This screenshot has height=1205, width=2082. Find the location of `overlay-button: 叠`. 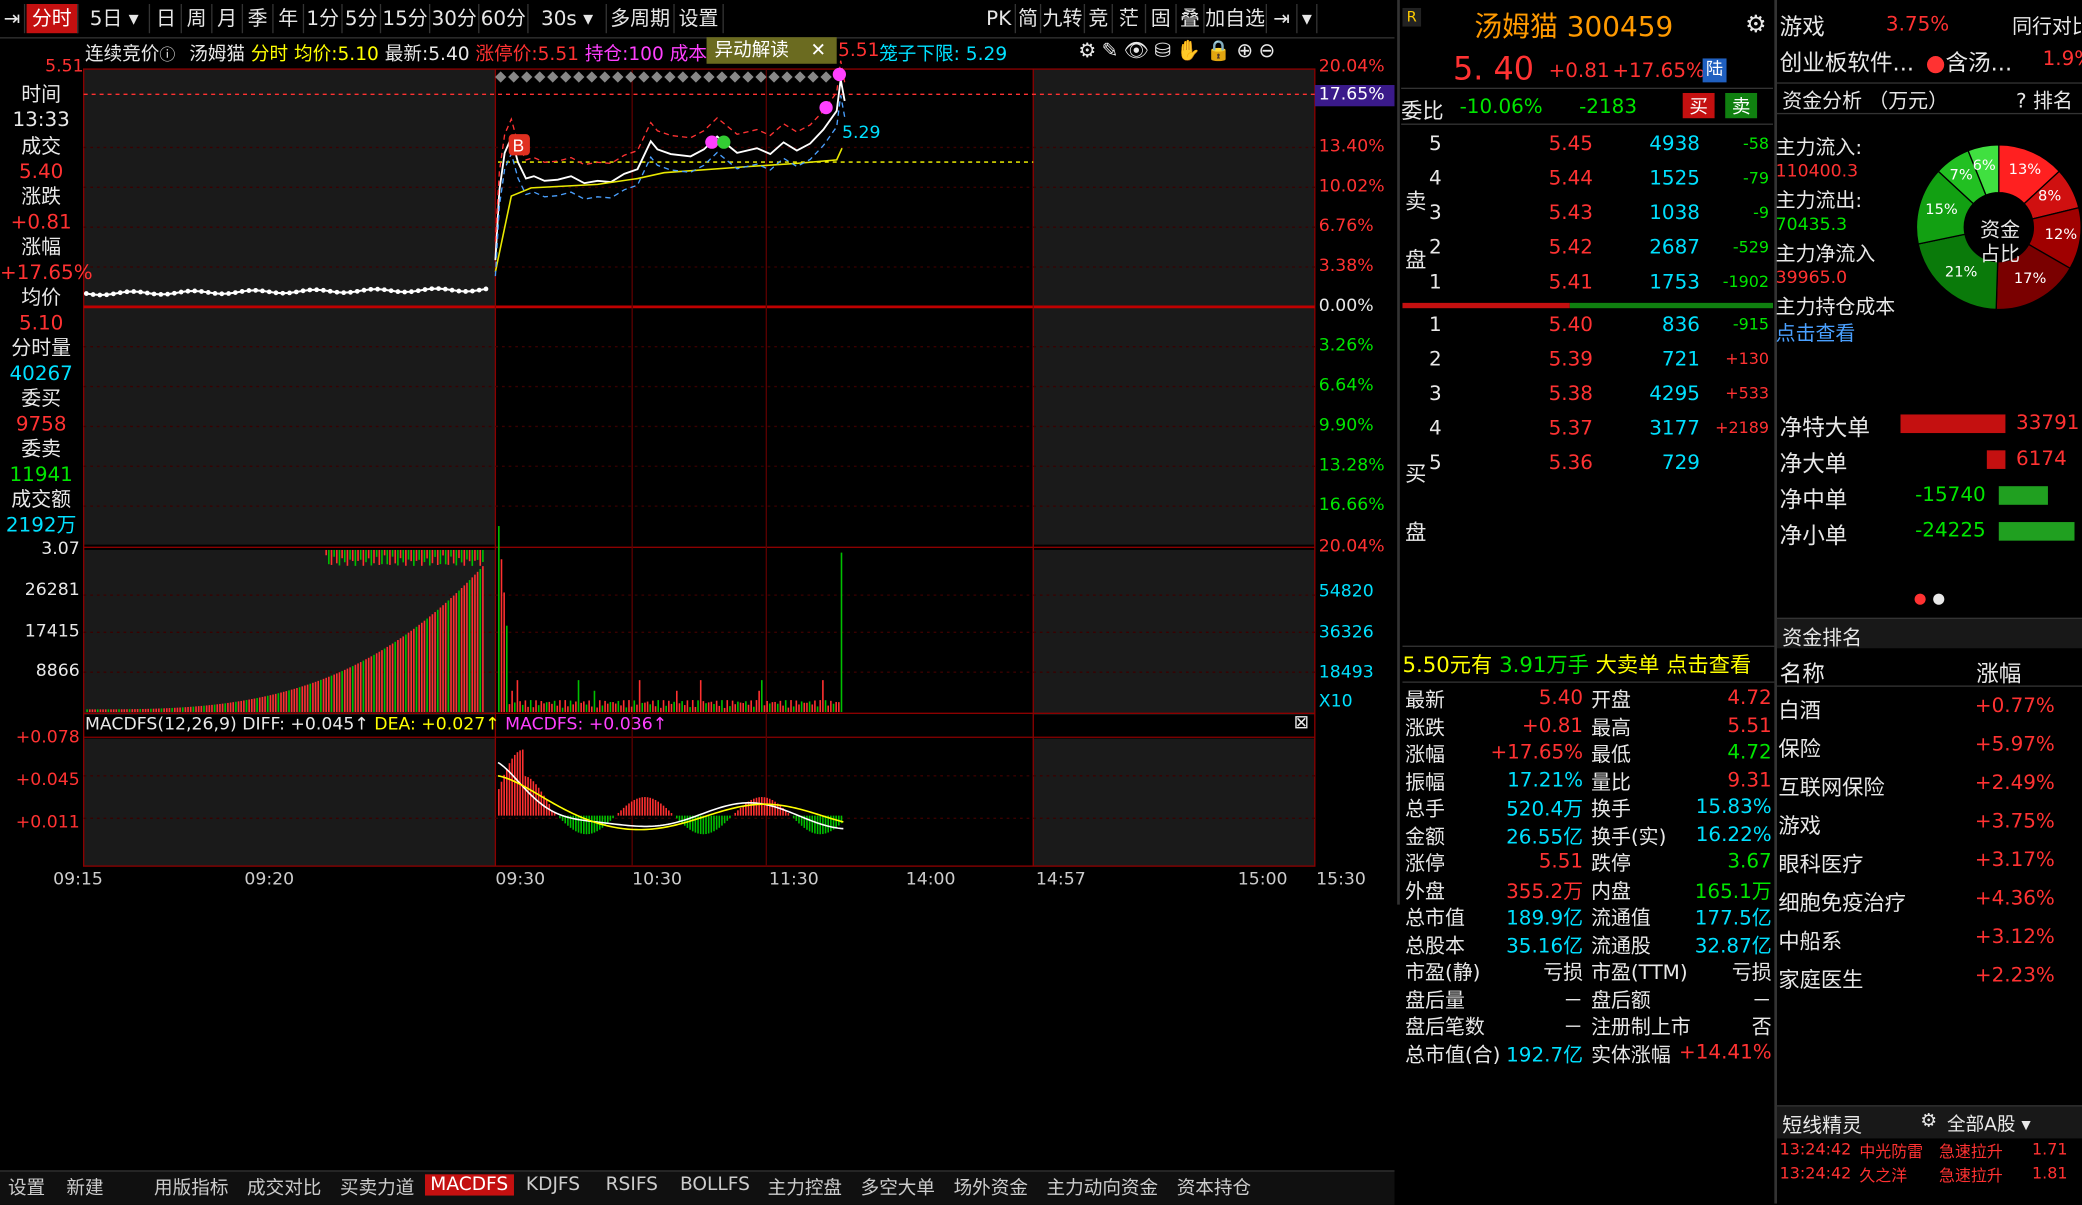

overlay-button: 叠 is located at coordinates (1191, 18).